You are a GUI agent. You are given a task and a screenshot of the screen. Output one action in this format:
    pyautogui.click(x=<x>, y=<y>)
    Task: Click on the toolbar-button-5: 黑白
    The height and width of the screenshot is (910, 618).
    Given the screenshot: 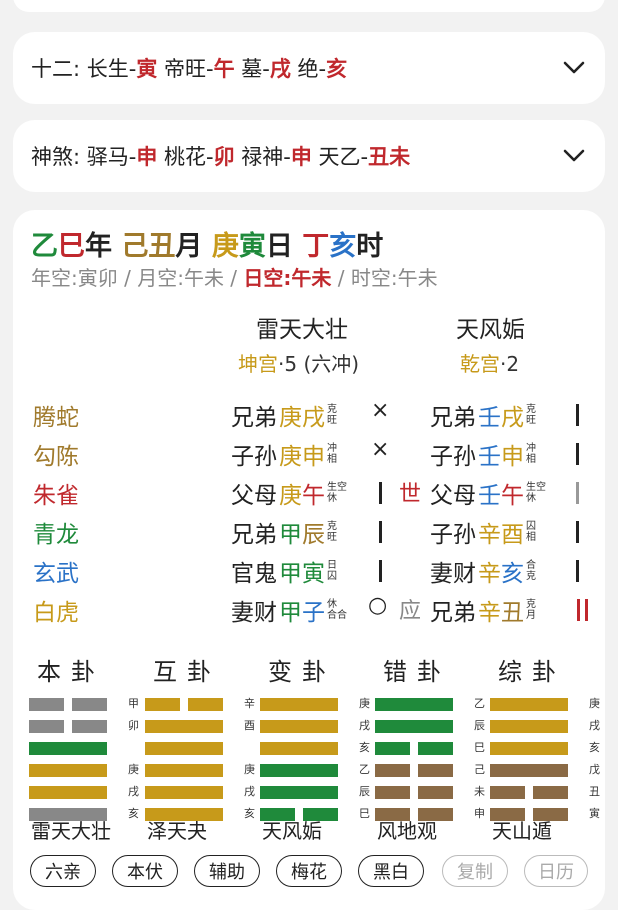 What is the action you would take?
    pyautogui.click(x=391, y=871)
    